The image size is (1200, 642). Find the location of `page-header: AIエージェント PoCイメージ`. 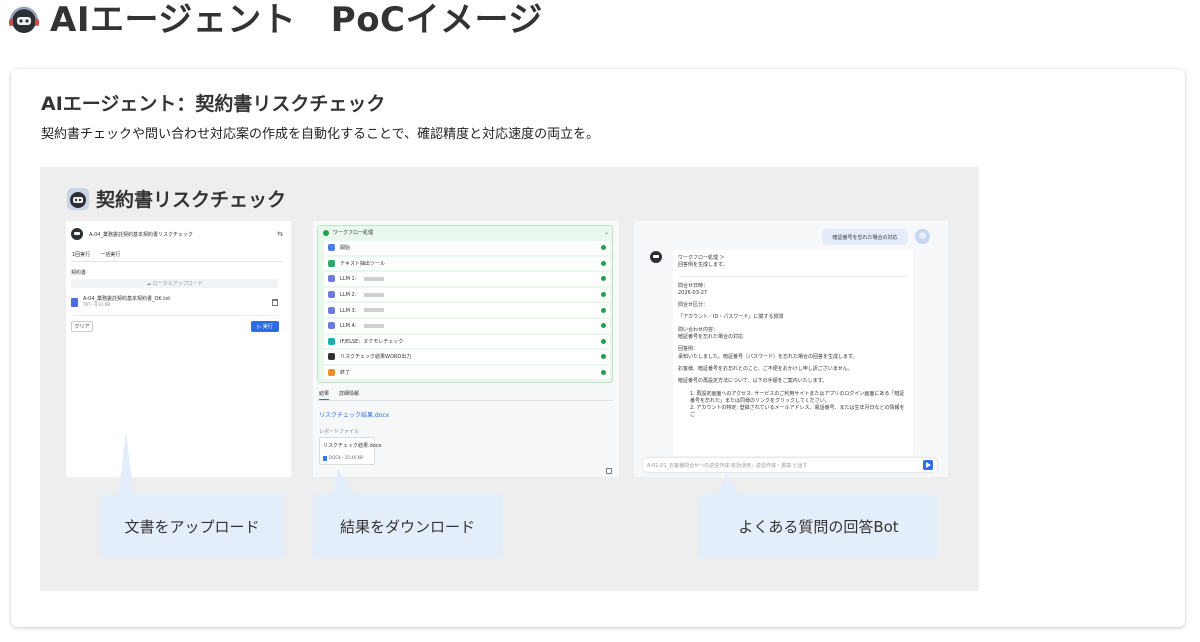

page-header: AIエージェント PoCイメージ is located at coordinates (274, 20).